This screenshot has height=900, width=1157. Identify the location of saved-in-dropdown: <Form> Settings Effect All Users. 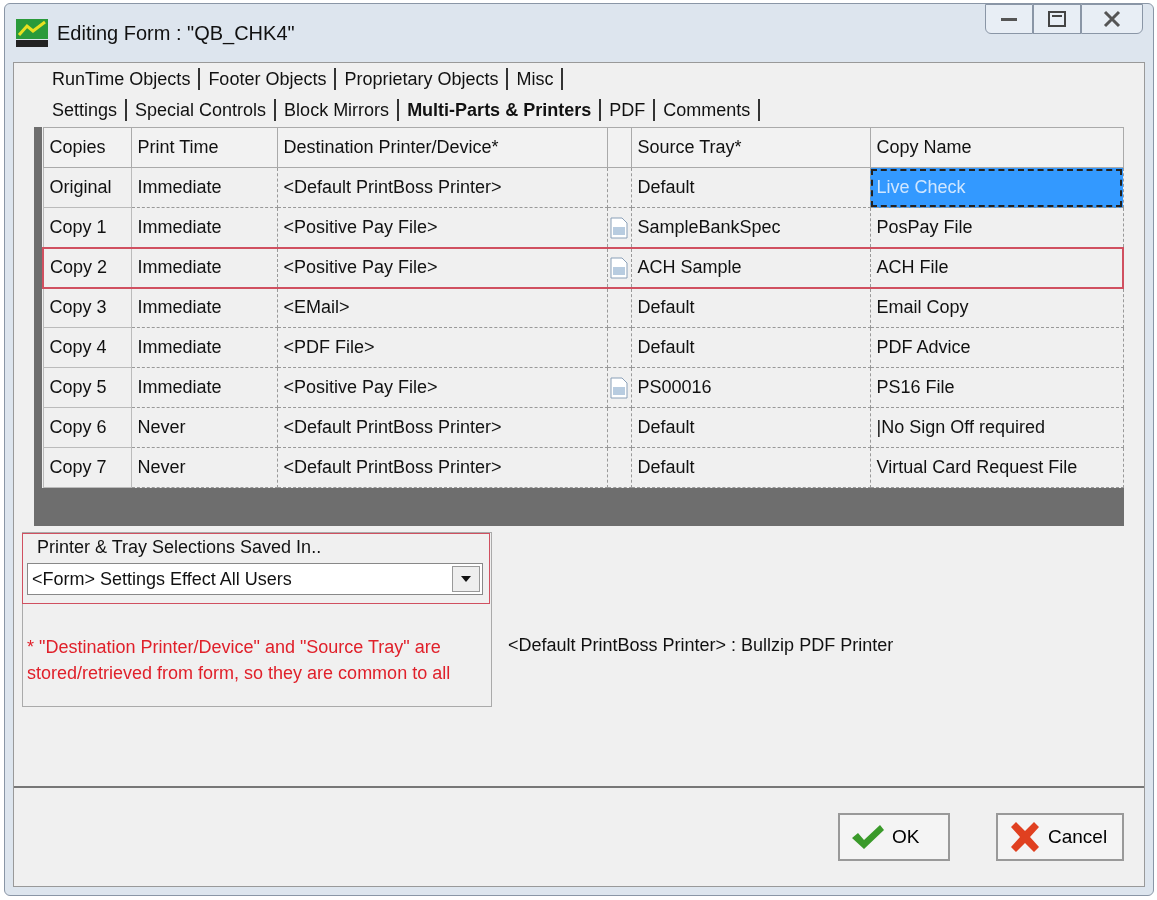
(255, 579).